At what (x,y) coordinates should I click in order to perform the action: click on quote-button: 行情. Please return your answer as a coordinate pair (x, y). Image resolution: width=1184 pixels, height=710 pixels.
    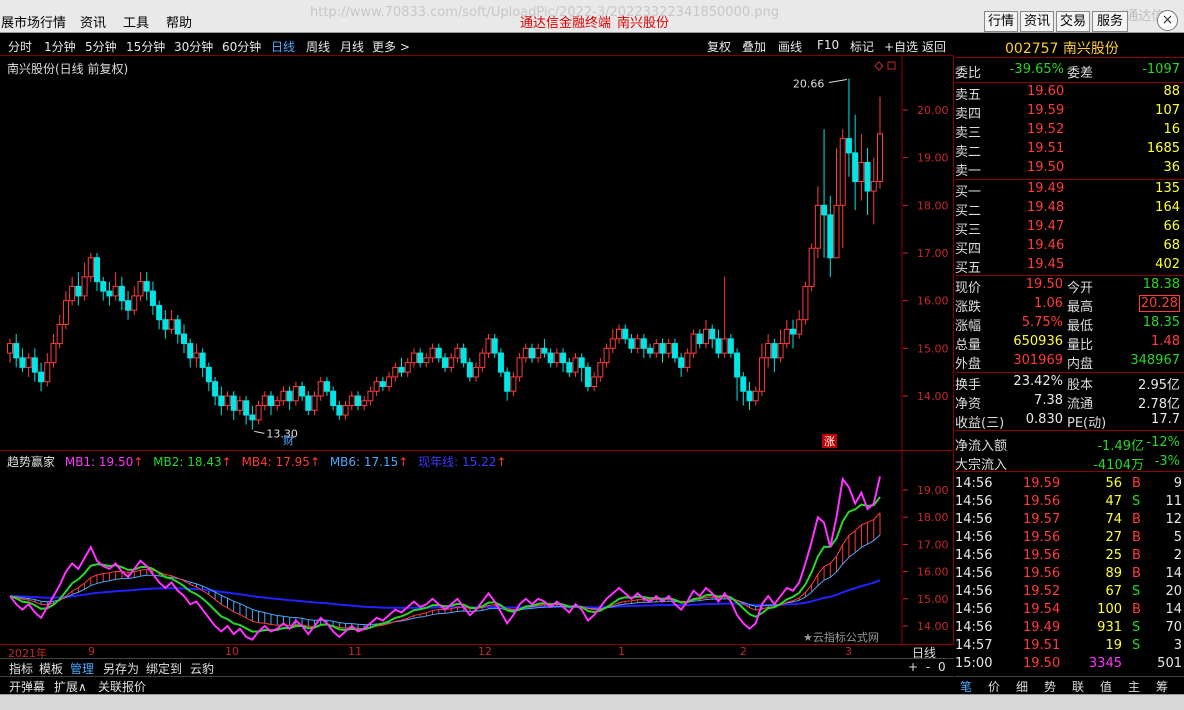
    Looking at the image, I should click on (1001, 21).